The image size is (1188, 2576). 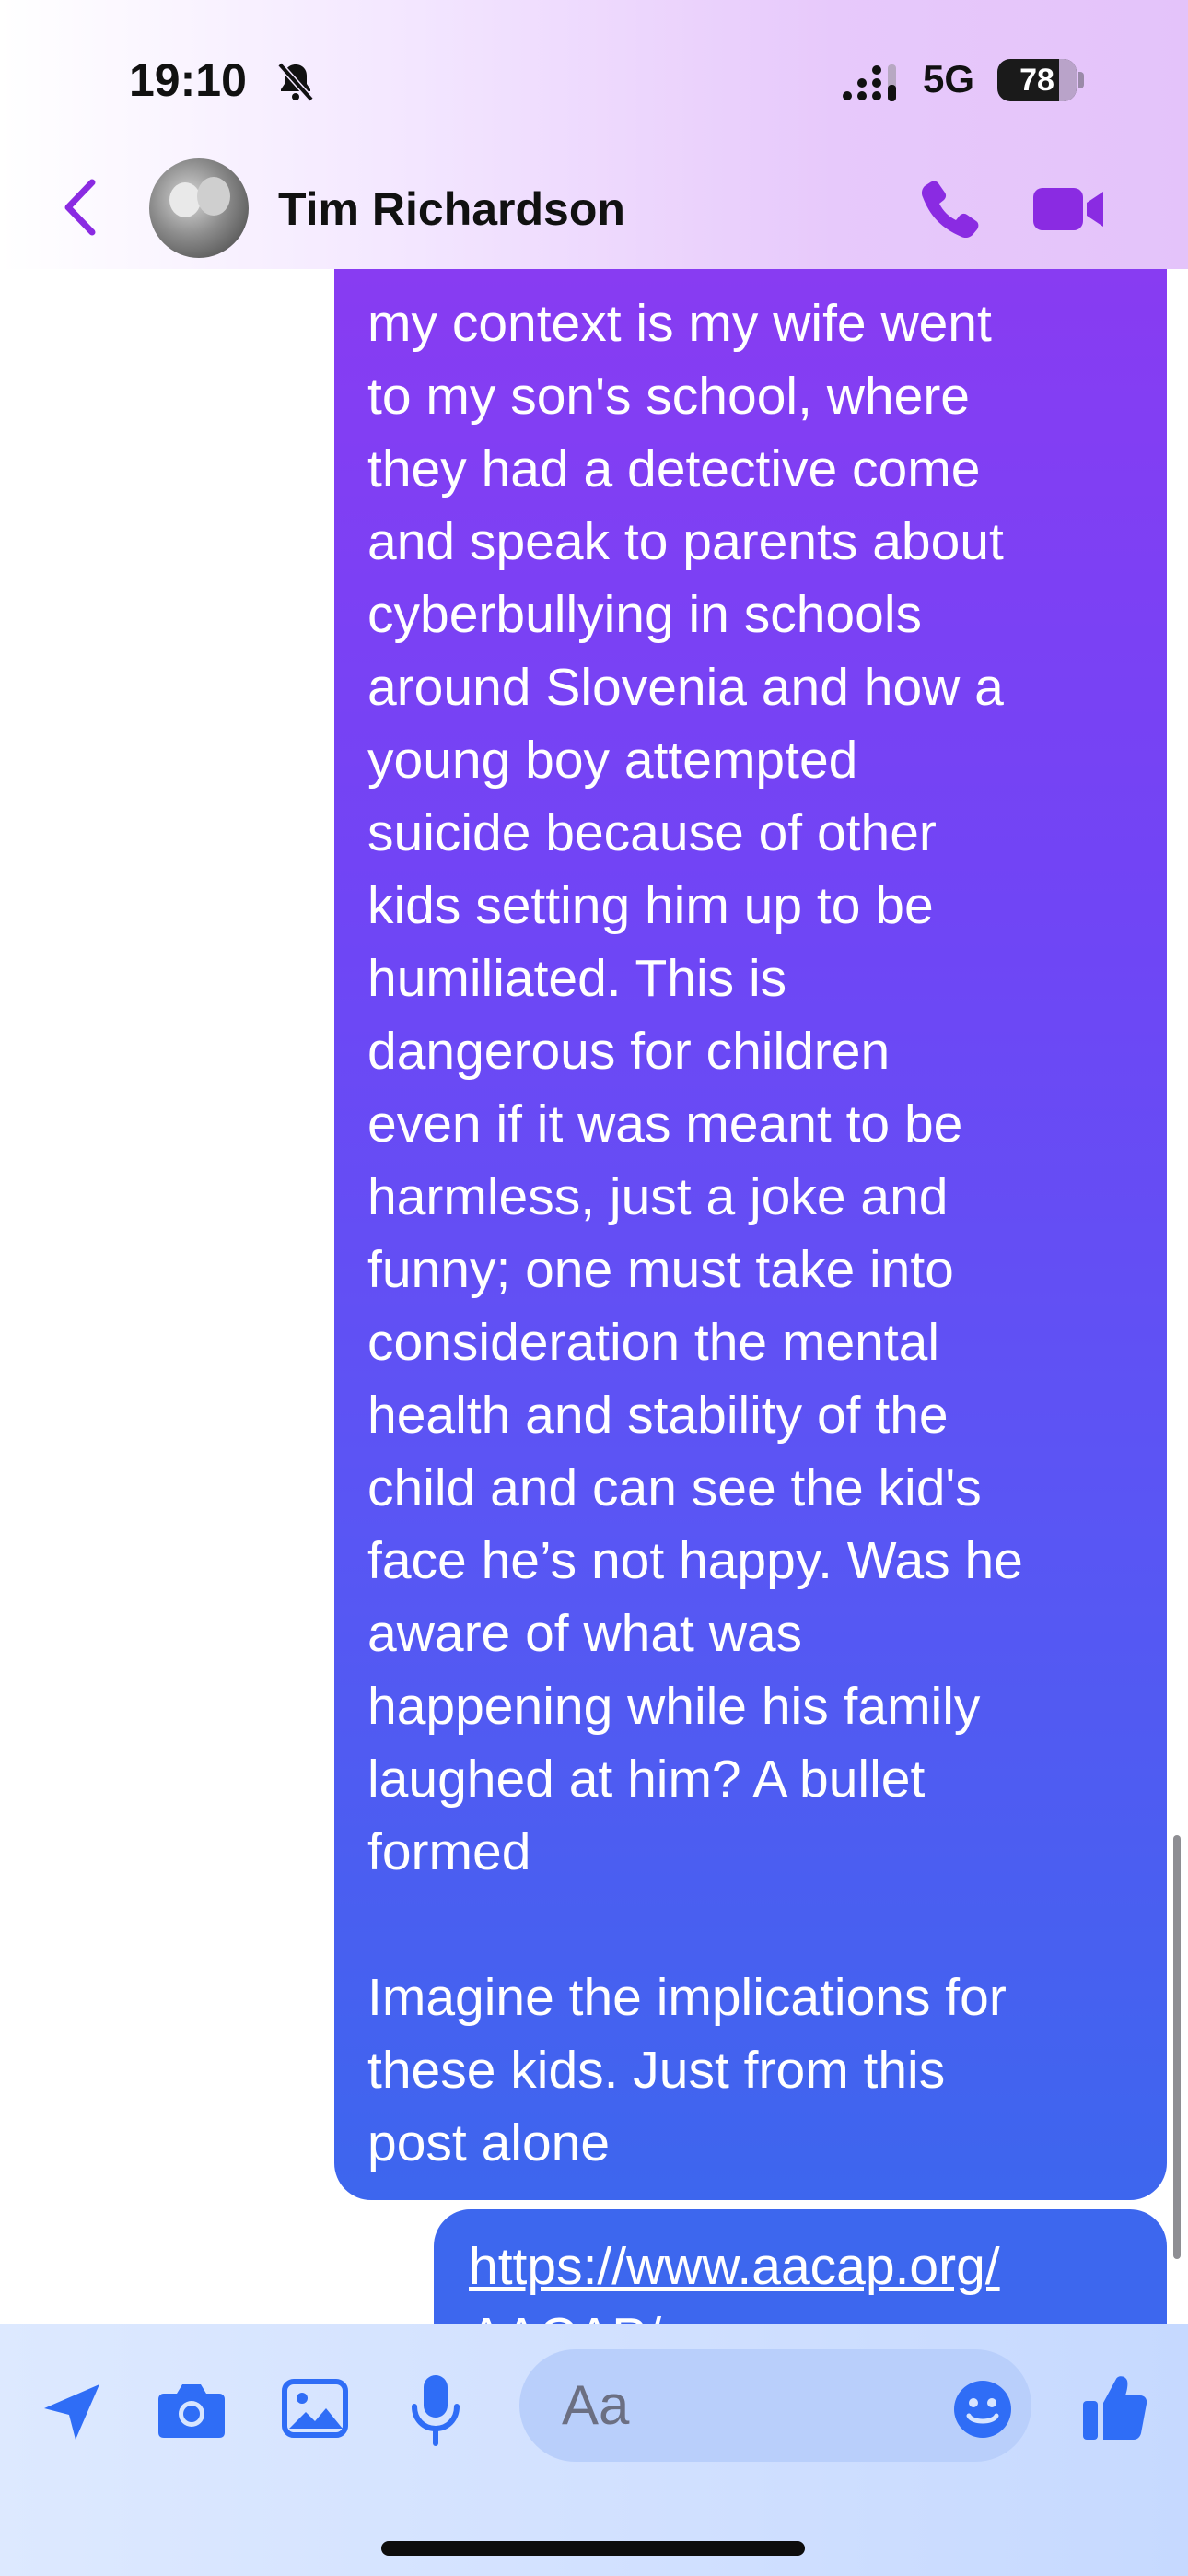 I want to click on status-time: 19:10, so click(x=188, y=80).